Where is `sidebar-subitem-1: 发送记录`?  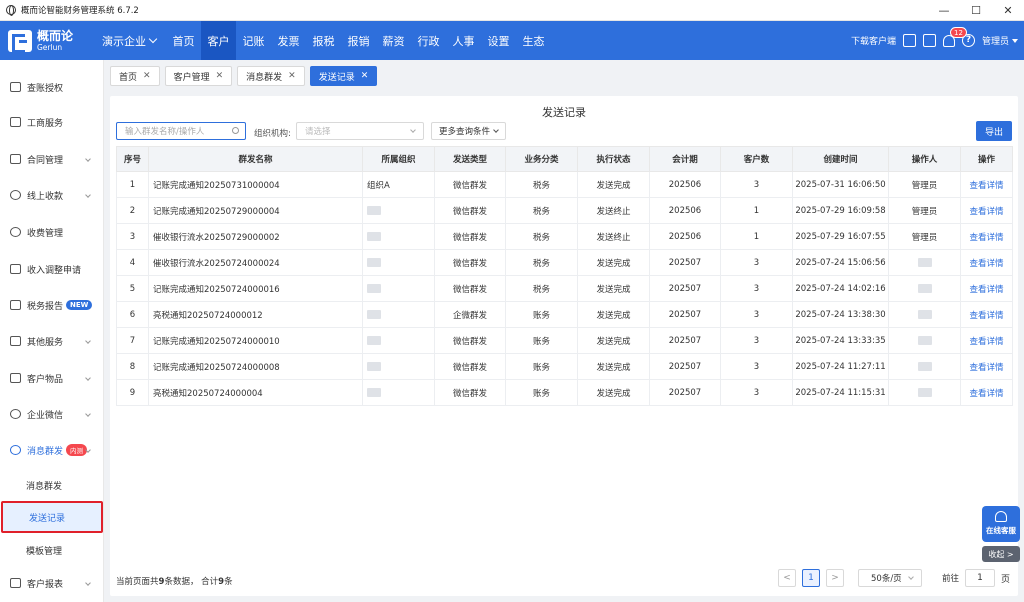 sidebar-subitem-1: 发送记录 is located at coordinates (52, 517).